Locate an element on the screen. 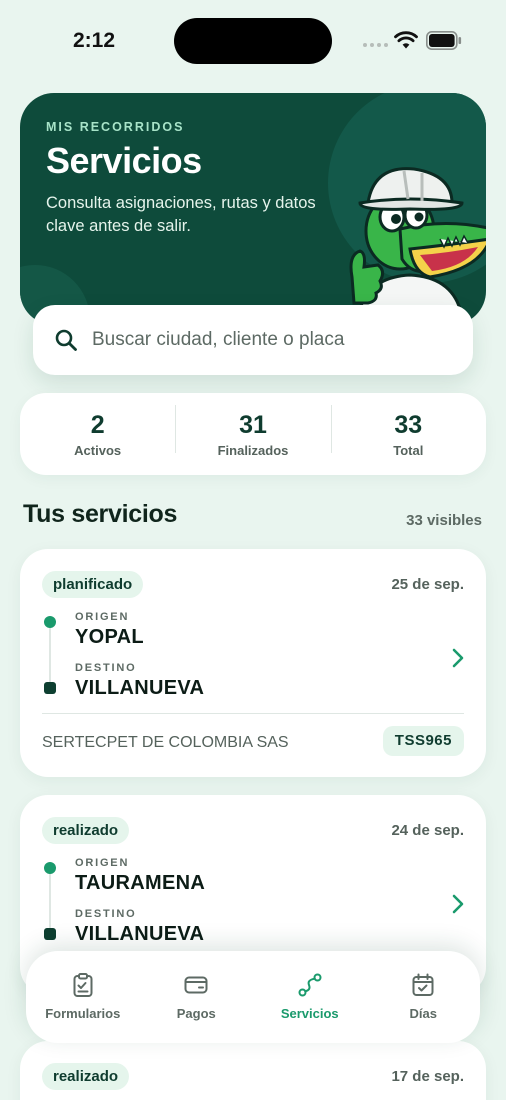 Image resolution: width=506 pixels, height=1100 pixels. service-card: realizado 17 de sep. is located at coordinates (253, 1070).